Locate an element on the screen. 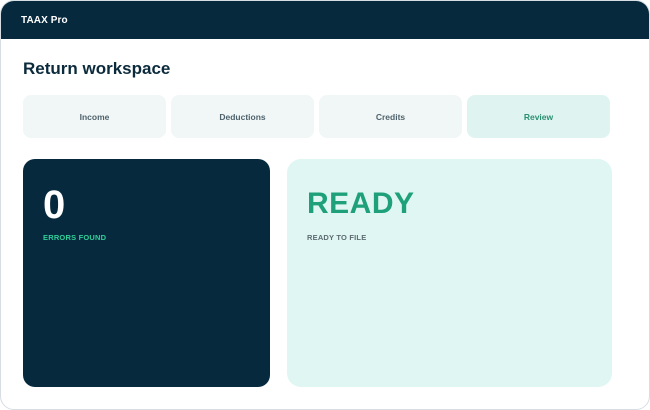 The width and height of the screenshot is (650, 410). tab-label: Deductions is located at coordinates (242, 116).